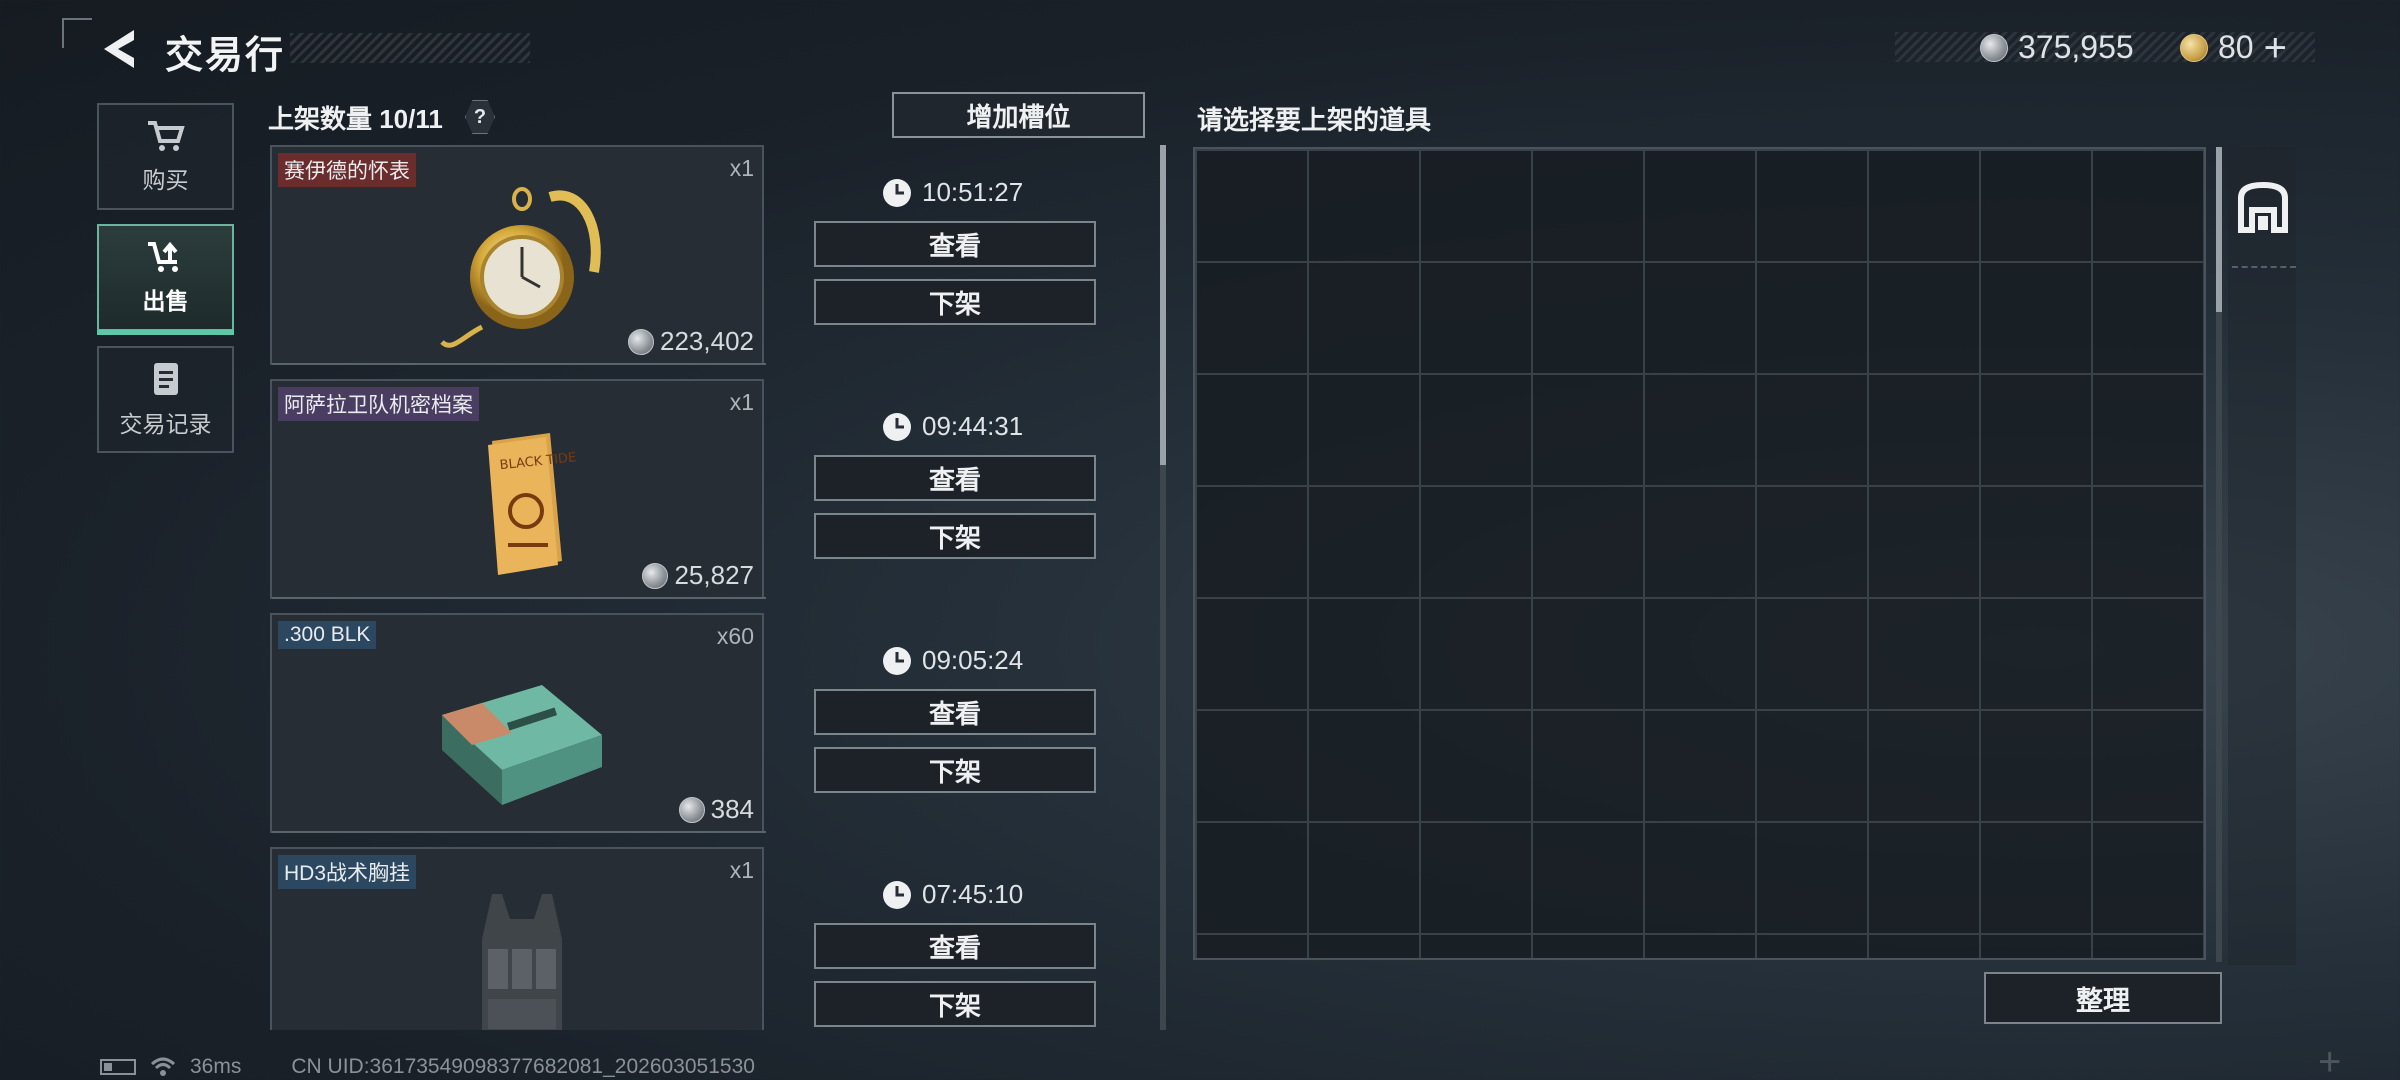 Image resolution: width=2400 pixels, height=1080 pixels. I want to click on listing-timer: 09:44:31, so click(952, 426).